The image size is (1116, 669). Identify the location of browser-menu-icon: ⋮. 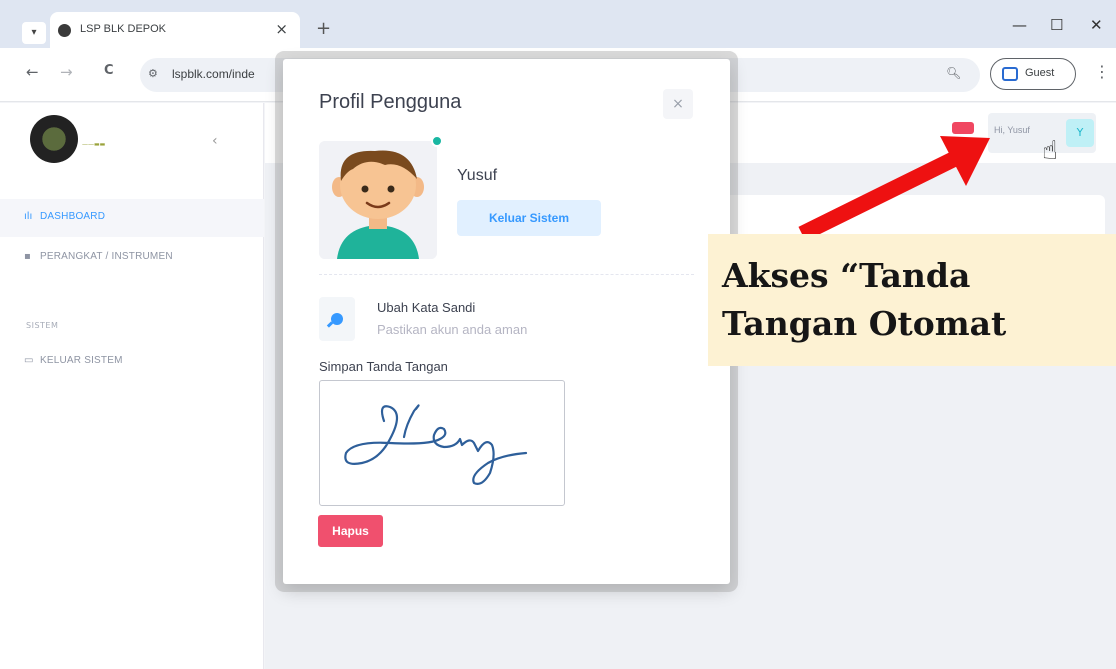
(1102, 71).